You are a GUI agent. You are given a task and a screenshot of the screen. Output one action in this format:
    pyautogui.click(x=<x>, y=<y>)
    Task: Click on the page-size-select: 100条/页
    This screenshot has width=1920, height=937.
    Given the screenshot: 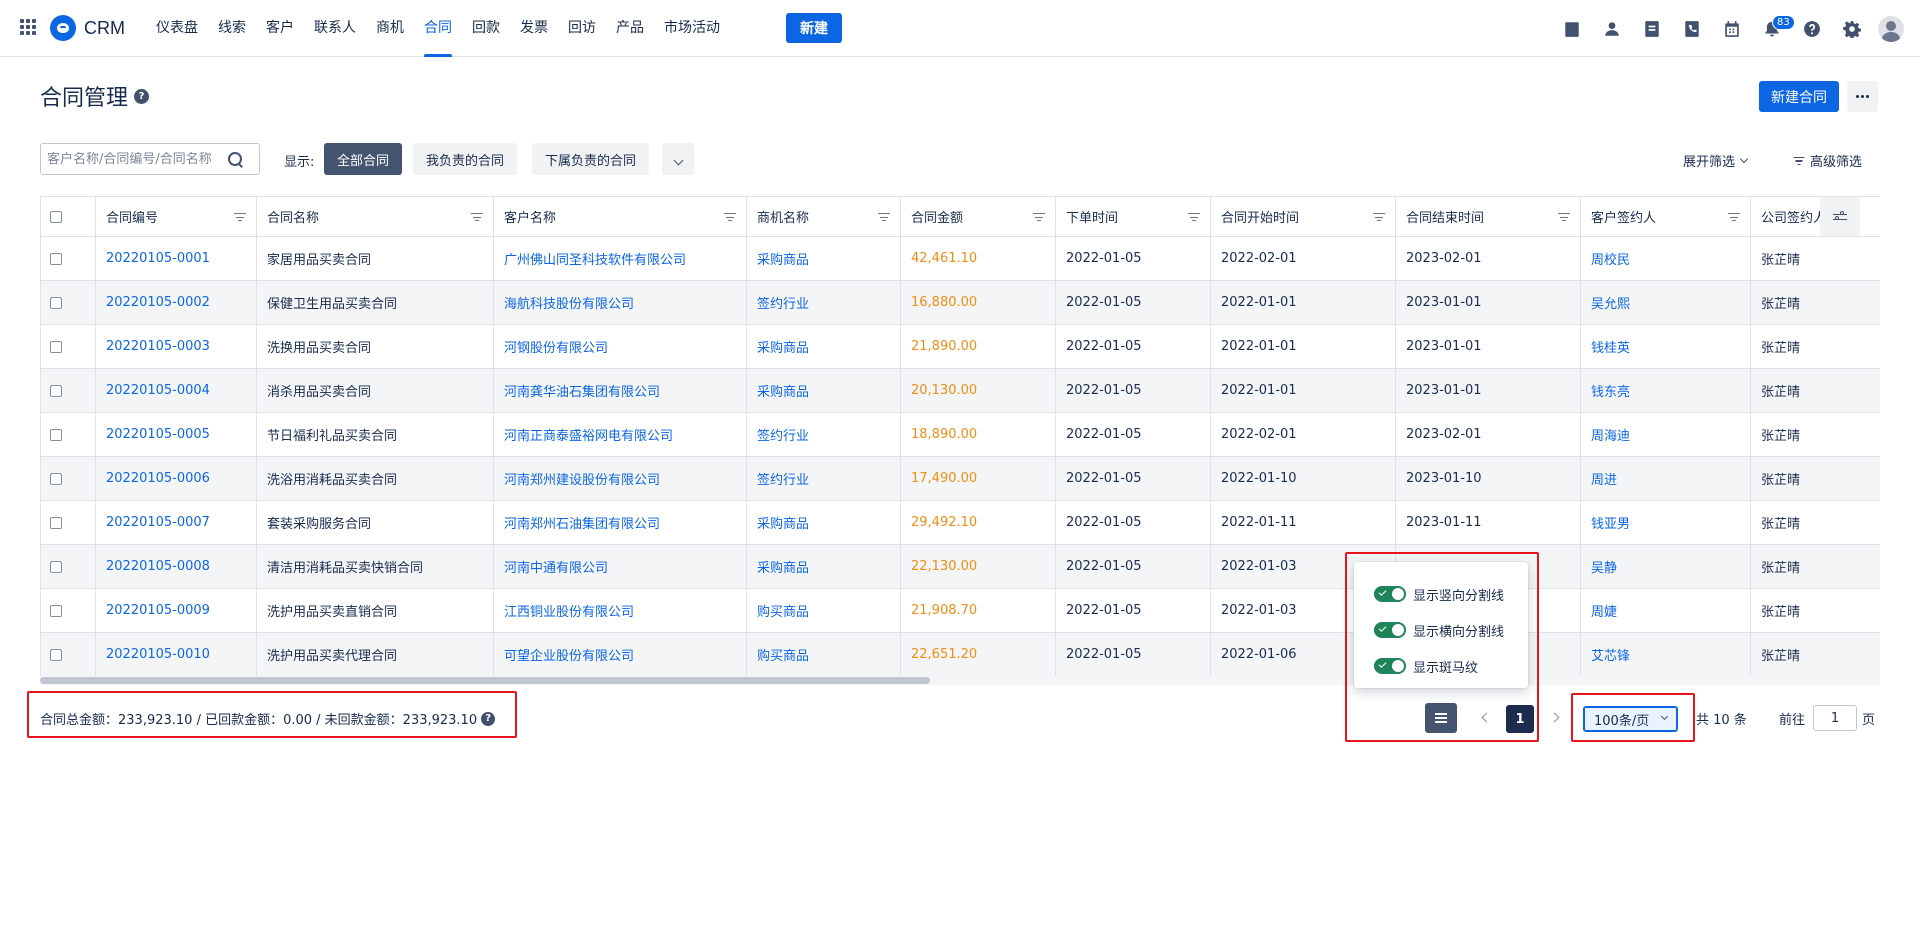 What is the action you would take?
    pyautogui.click(x=1630, y=719)
    